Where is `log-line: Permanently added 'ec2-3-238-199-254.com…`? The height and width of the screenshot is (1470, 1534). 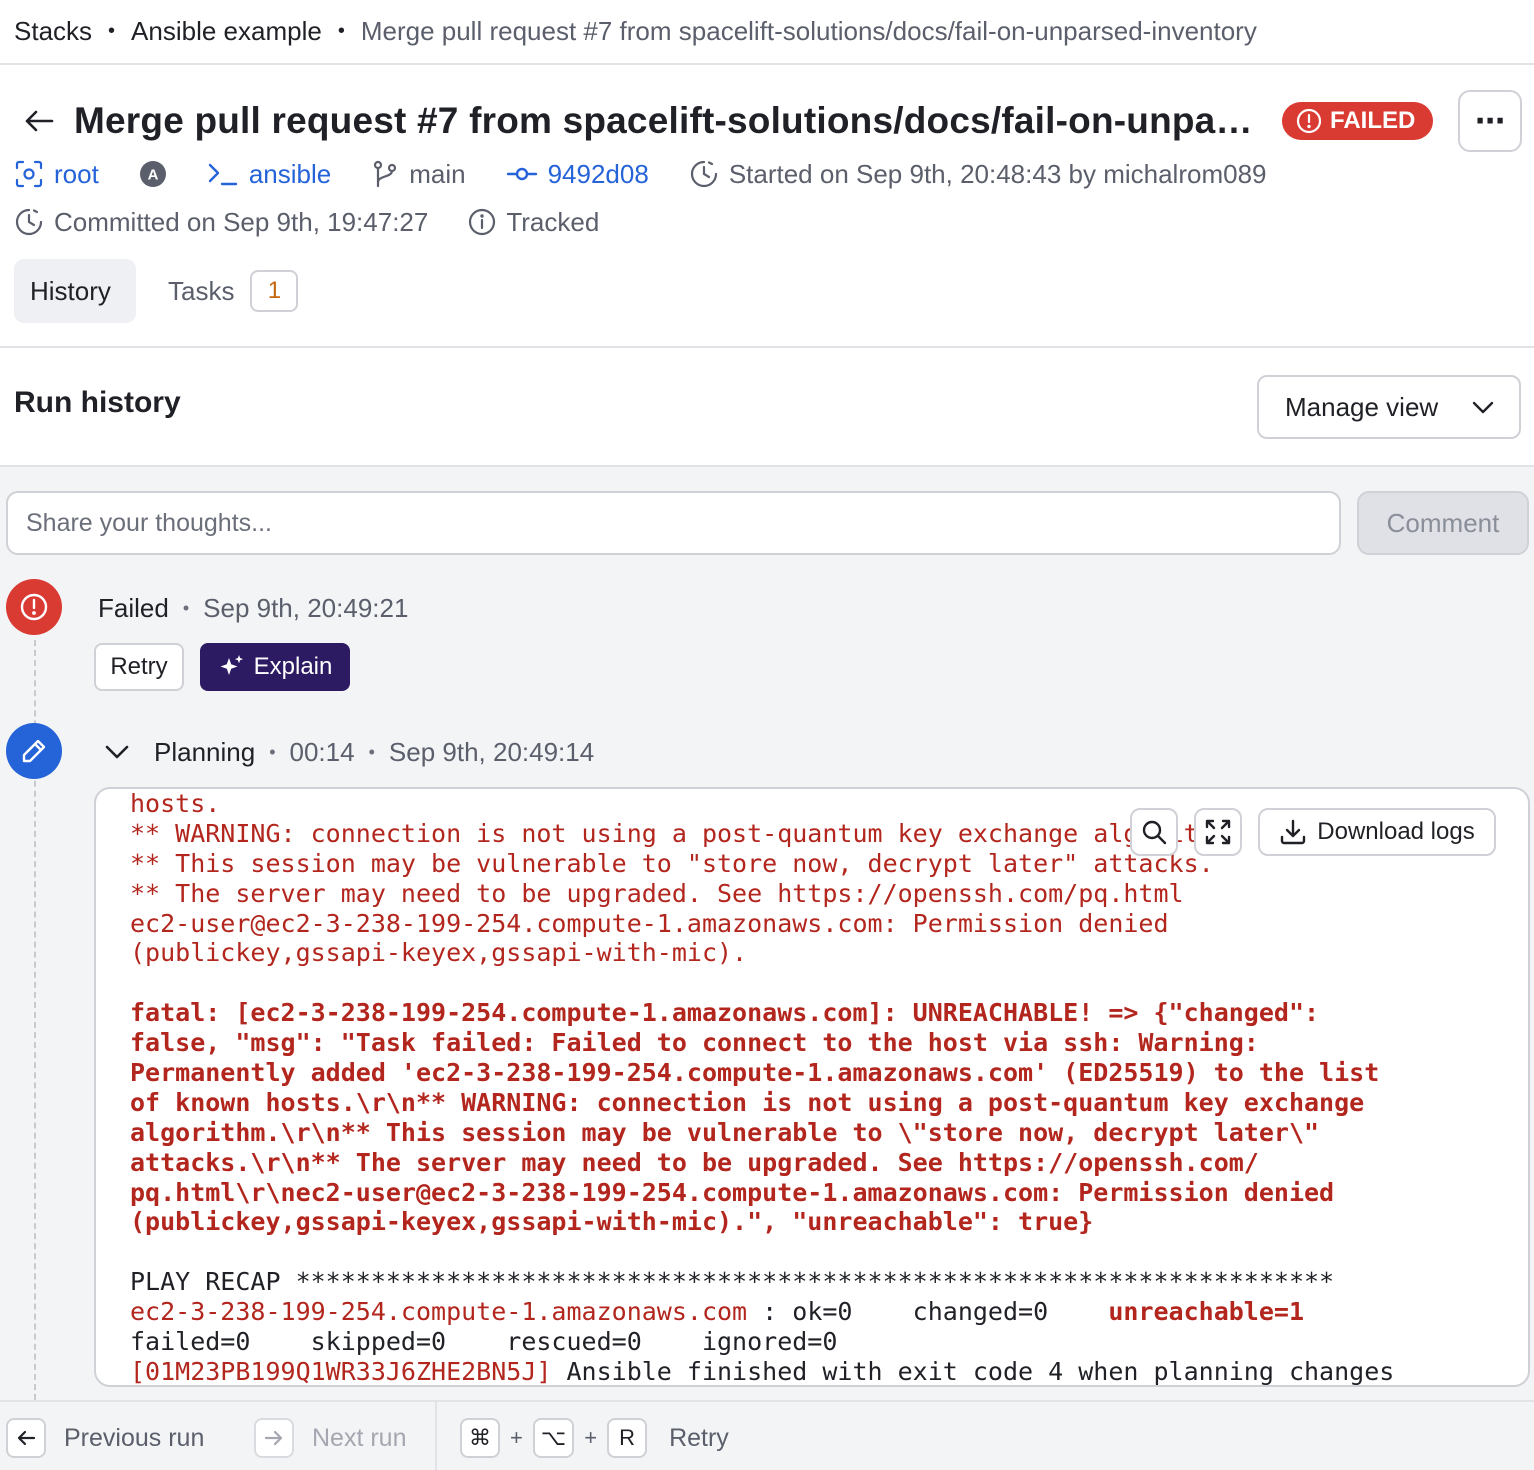
log-line: Permanently added 'ec2-3-238-199-254.com… is located at coordinates (825, 1073).